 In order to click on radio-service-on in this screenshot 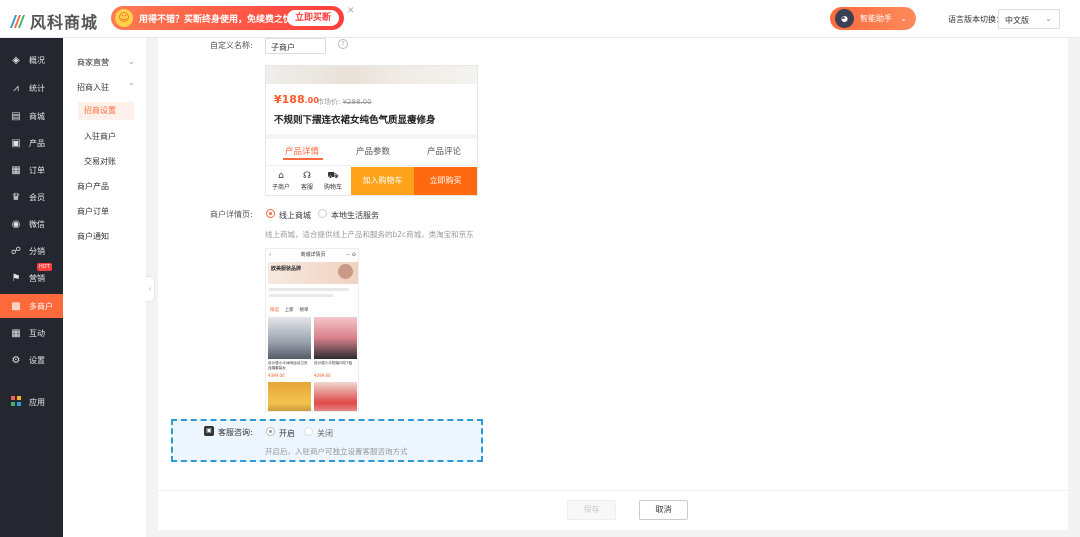, I will do `click(270, 431)`.